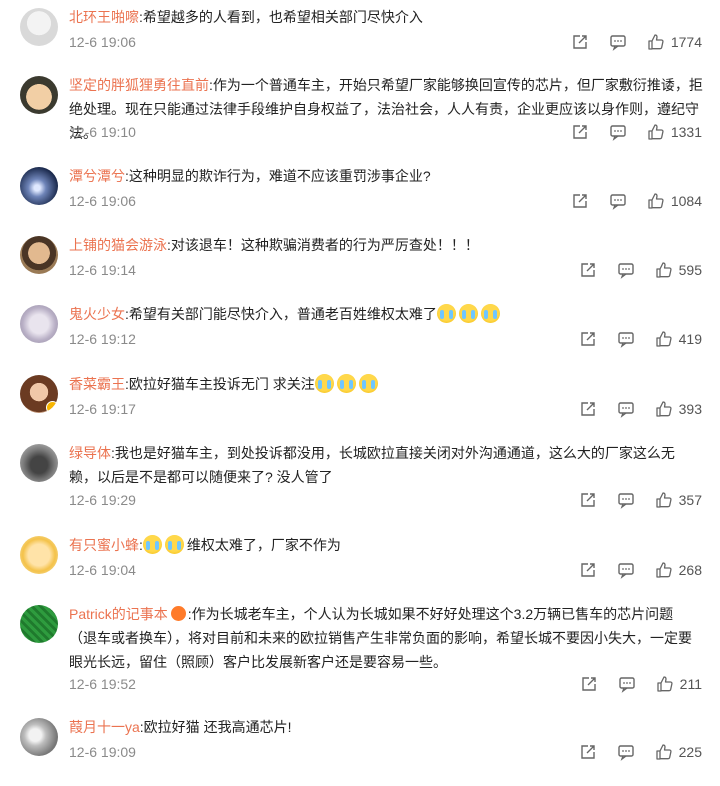 The width and height of the screenshot is (720, 786). What do you see at coordinates (102, 270) in the screenshot?
I see `comment-timestamp: 12-6 19:14` at bounding box center [102, 270].